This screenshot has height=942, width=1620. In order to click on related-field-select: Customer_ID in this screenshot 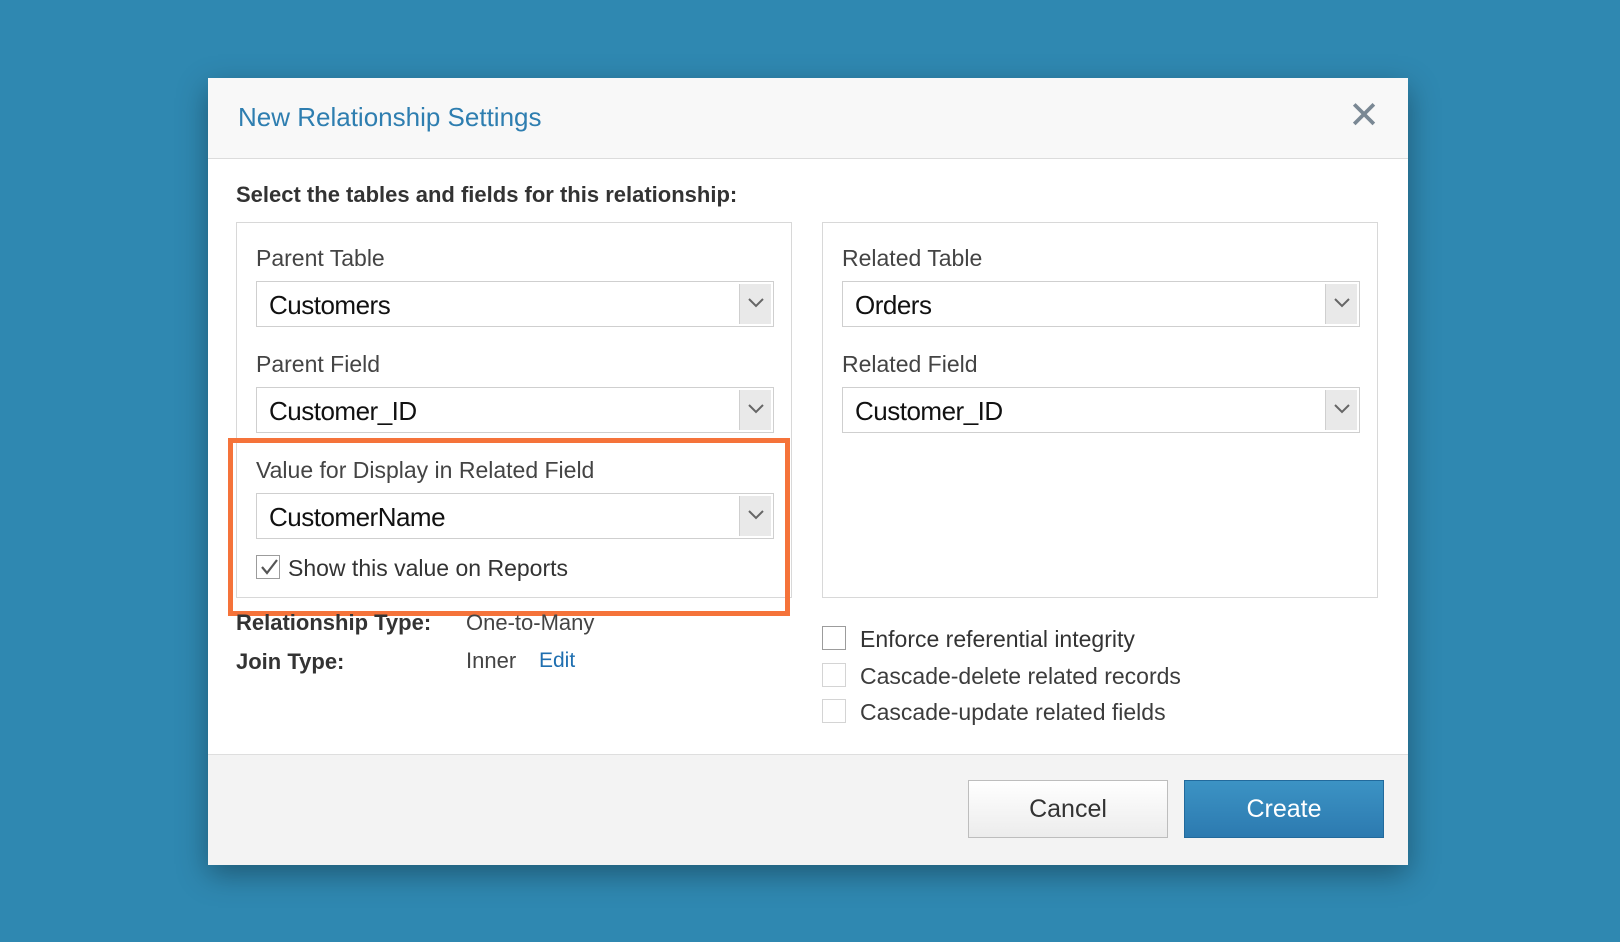, I will do `click(1101, 410)`.